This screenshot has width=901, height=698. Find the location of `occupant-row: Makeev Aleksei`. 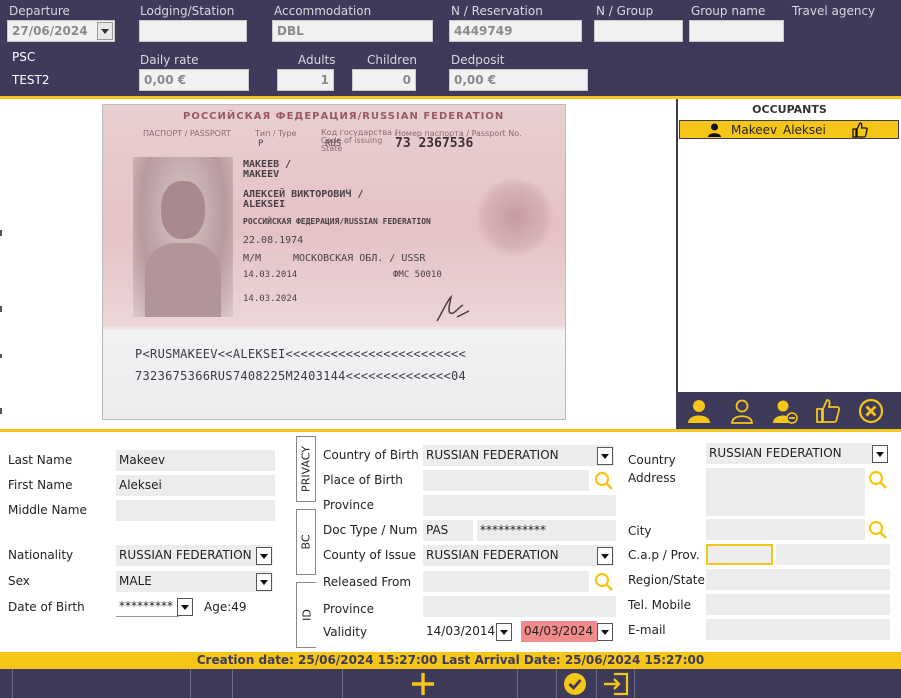

occupant-row: Makeev Aleksei is located at coordinates (789, 129).